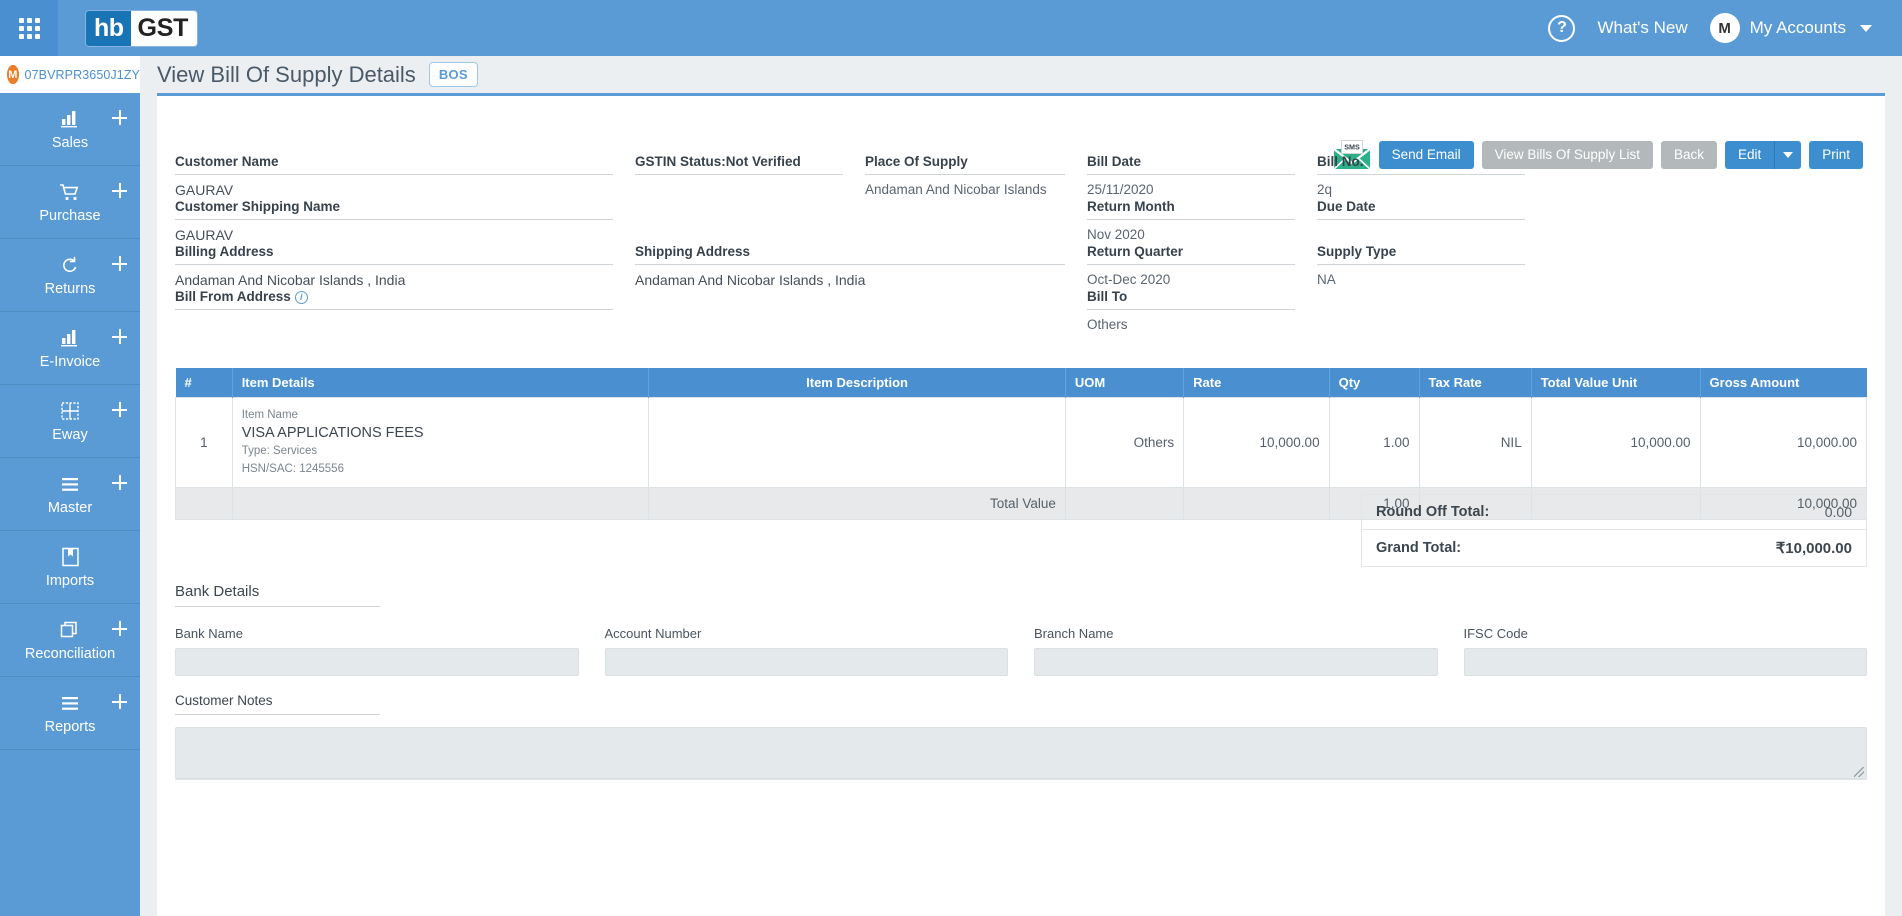  I want to click on field-value: Andaman And Nicobar Islands, so click(956, 189).